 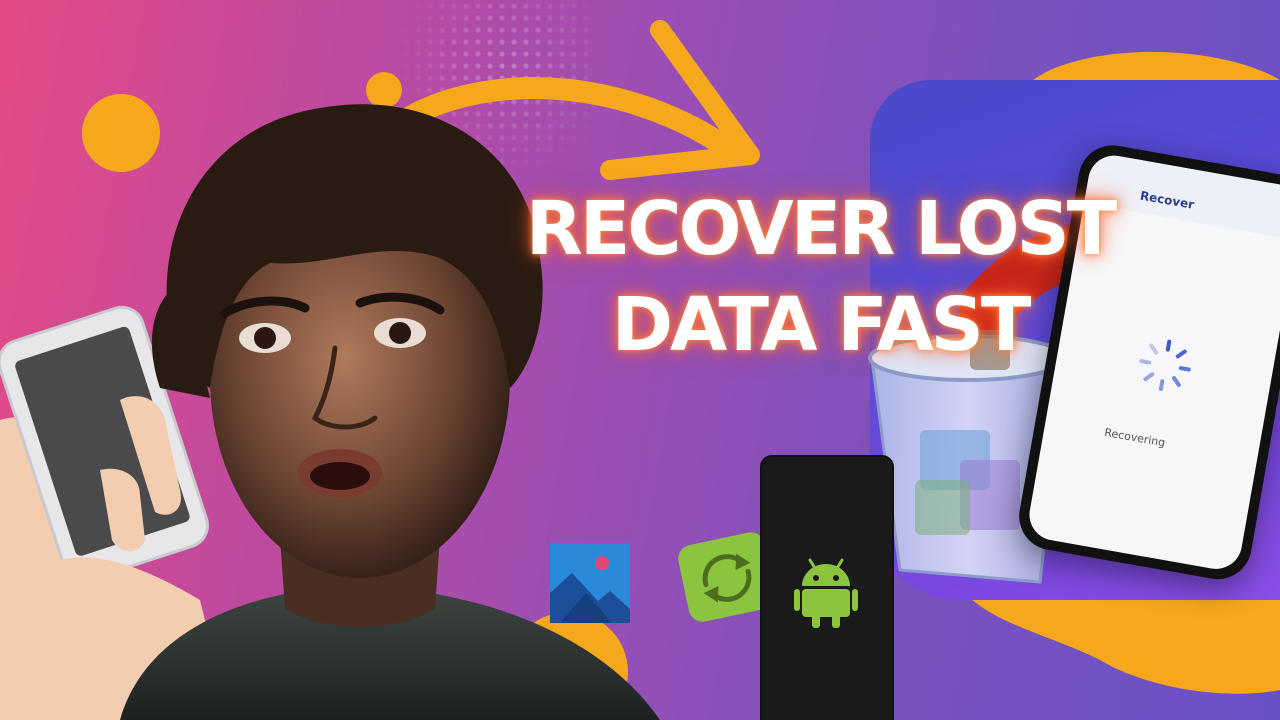 What do you see at coordinates (590, 583) in the screenshot?
I see `gallery-icon` at bounding box center [590, 583].